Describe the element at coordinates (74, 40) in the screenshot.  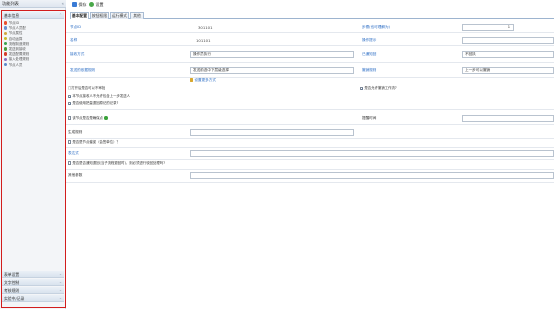
I see `name-label: 名称` at that location.